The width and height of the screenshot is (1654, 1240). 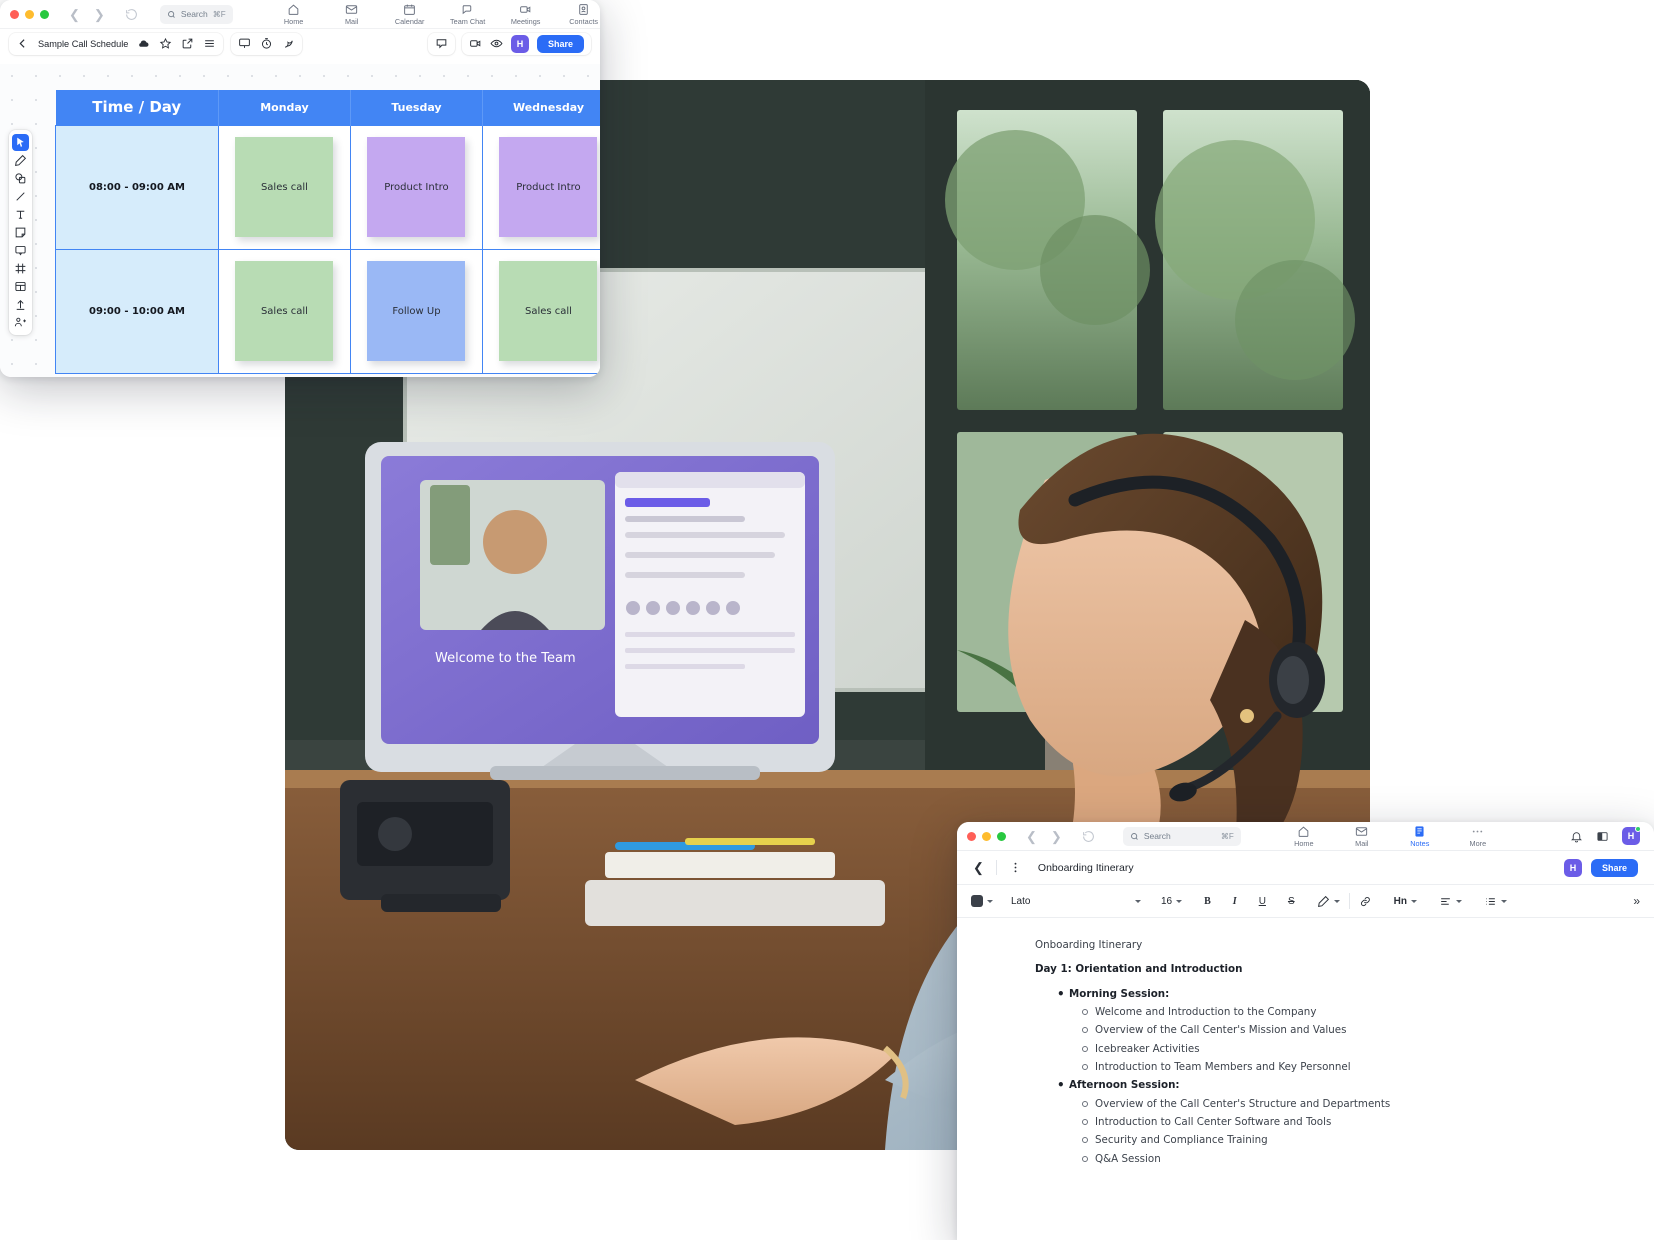 What do you see at coordinates (496, 43) in the screenshot?
I see `visitor-icon` at bounding box center [496, 43].